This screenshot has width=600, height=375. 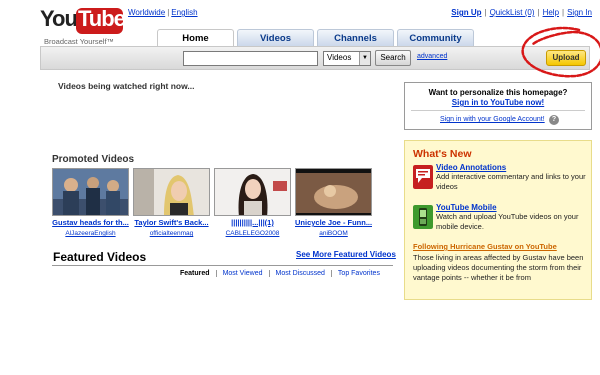 What do you see at coordinates (498, 102) in the screenshot?
I see `sign-in-now-link: Sign in to YouTube now!` at bounding box center [498, 102].